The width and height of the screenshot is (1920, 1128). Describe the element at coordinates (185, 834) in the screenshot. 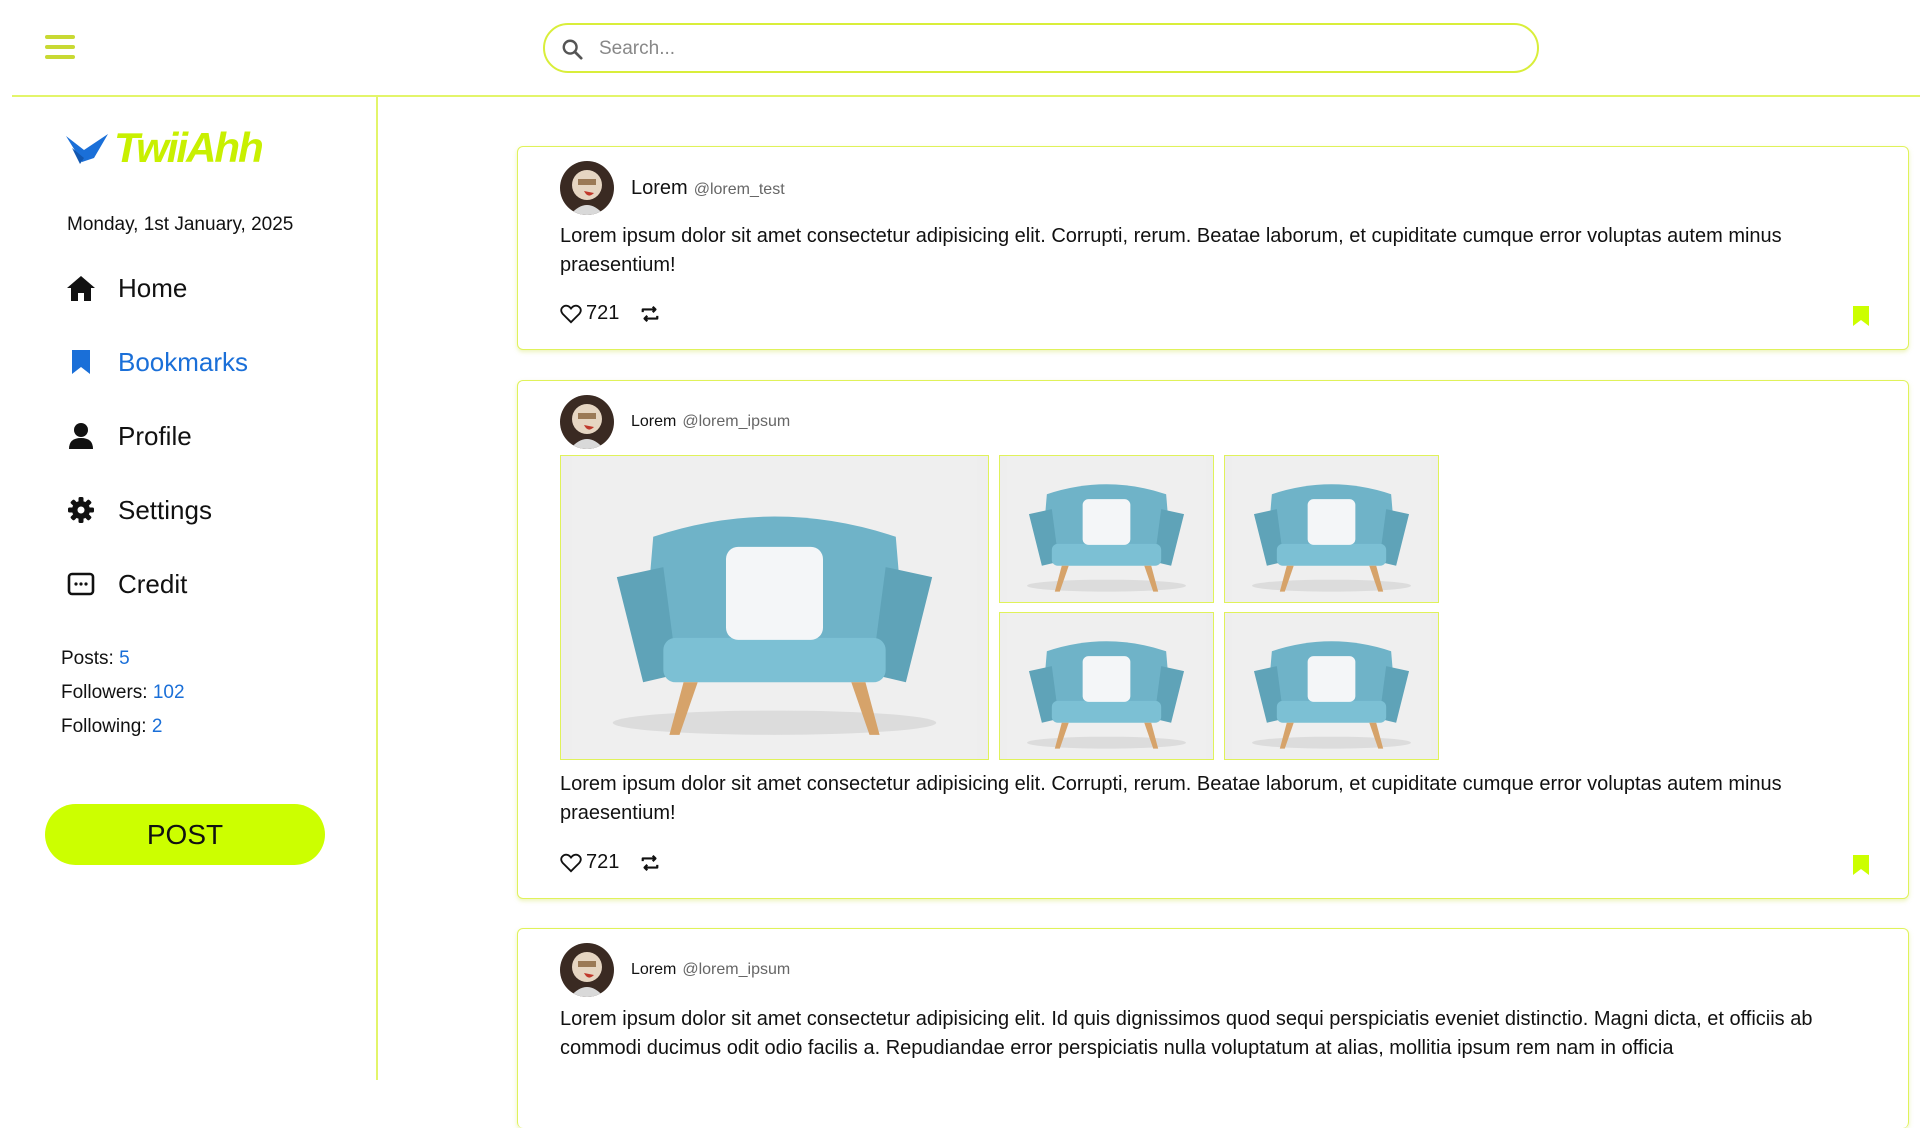

I see `post-button: POST` at that location.